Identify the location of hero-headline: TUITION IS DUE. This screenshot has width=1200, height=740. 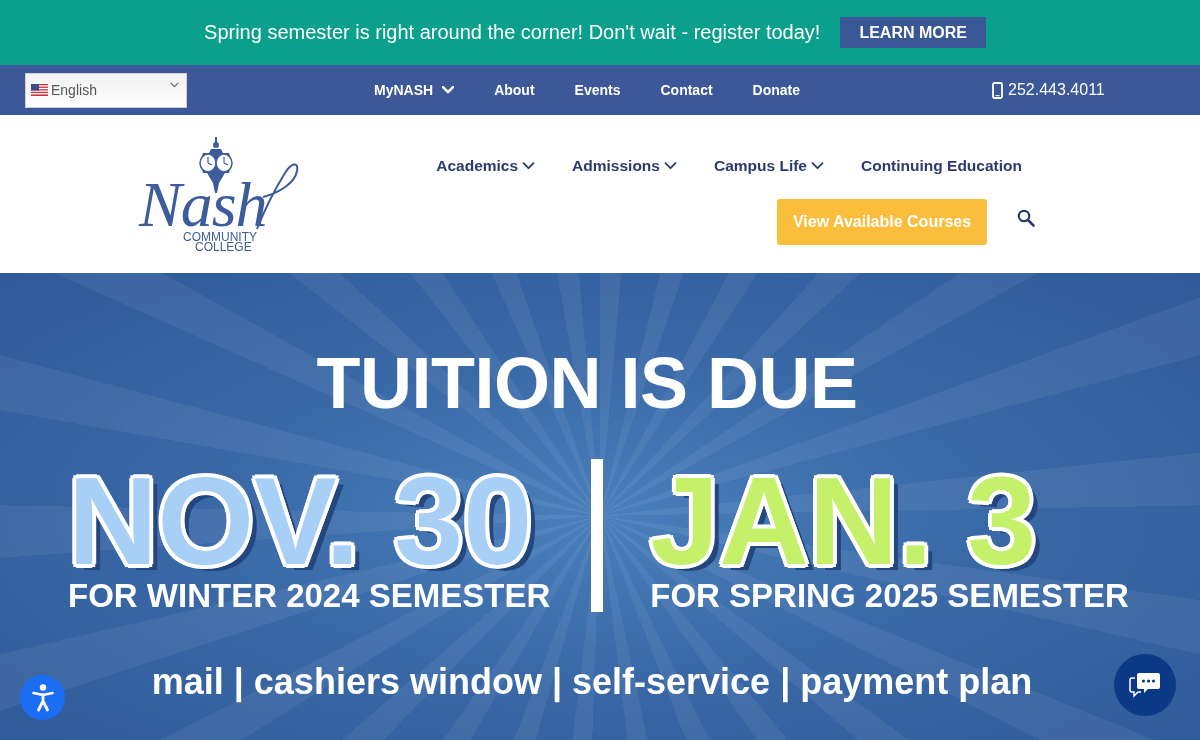
(587, 383).